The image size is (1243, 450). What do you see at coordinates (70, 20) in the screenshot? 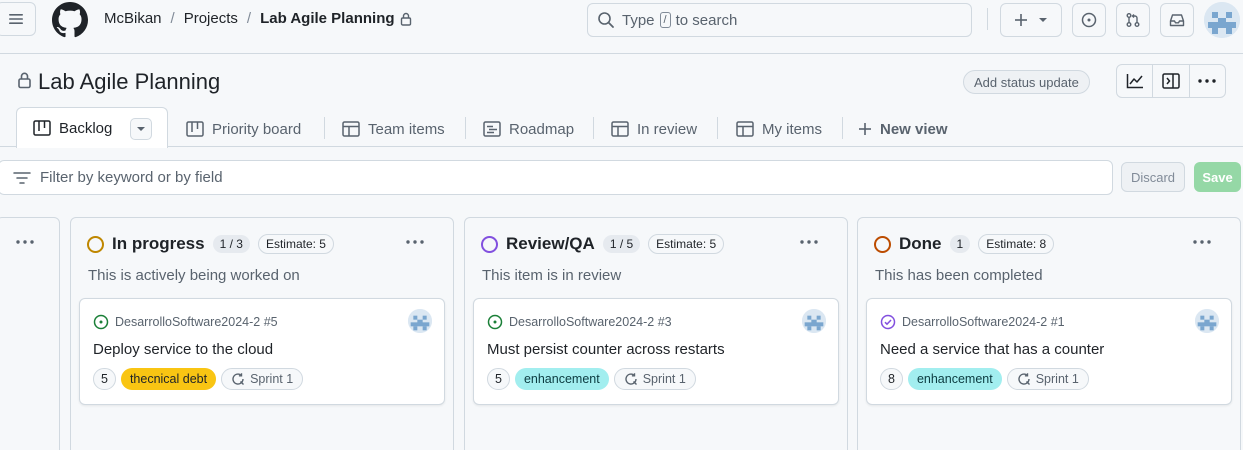
I see `github-logo-icon` at bounding box center [70, 20].